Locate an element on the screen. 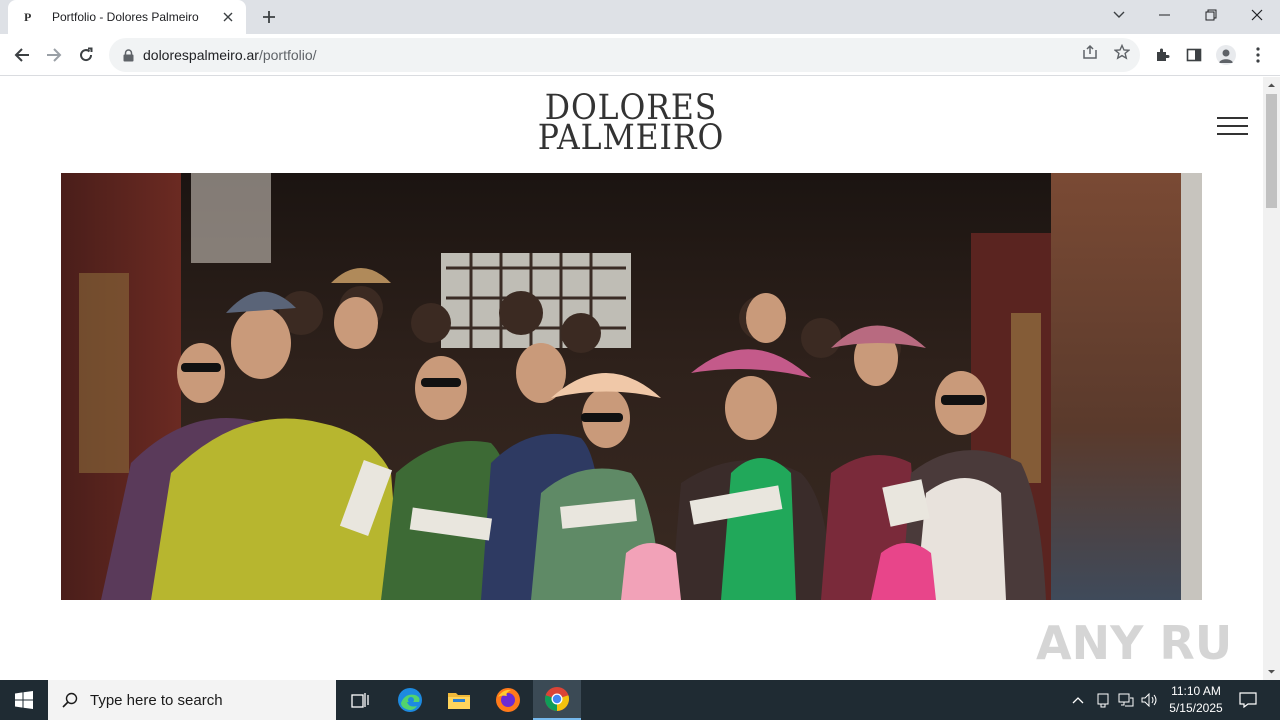 The width and height of the screenshot is (1280, 720). clock-date: 5/15/2025 is located at coordinates (1196, 708).